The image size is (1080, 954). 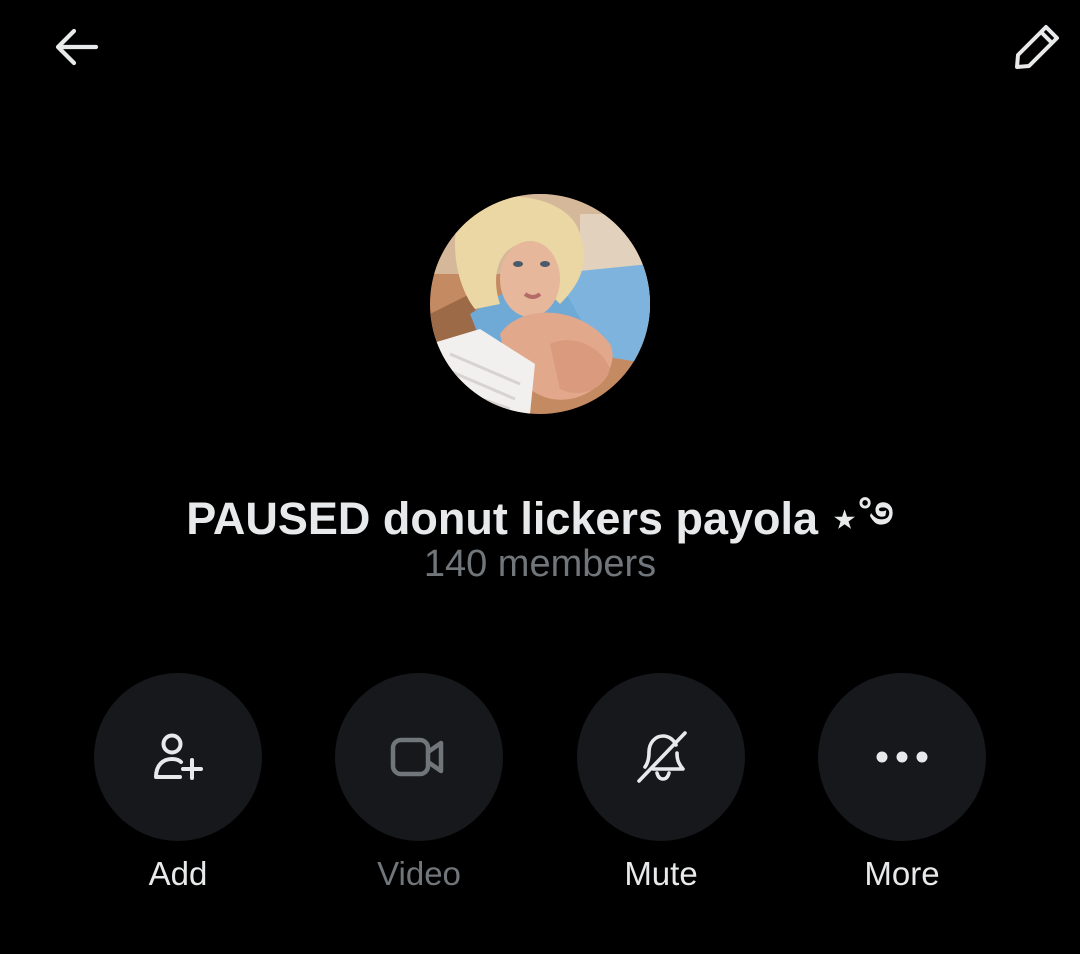 I want to click on add-action: Add, so click(x=178, y=783).